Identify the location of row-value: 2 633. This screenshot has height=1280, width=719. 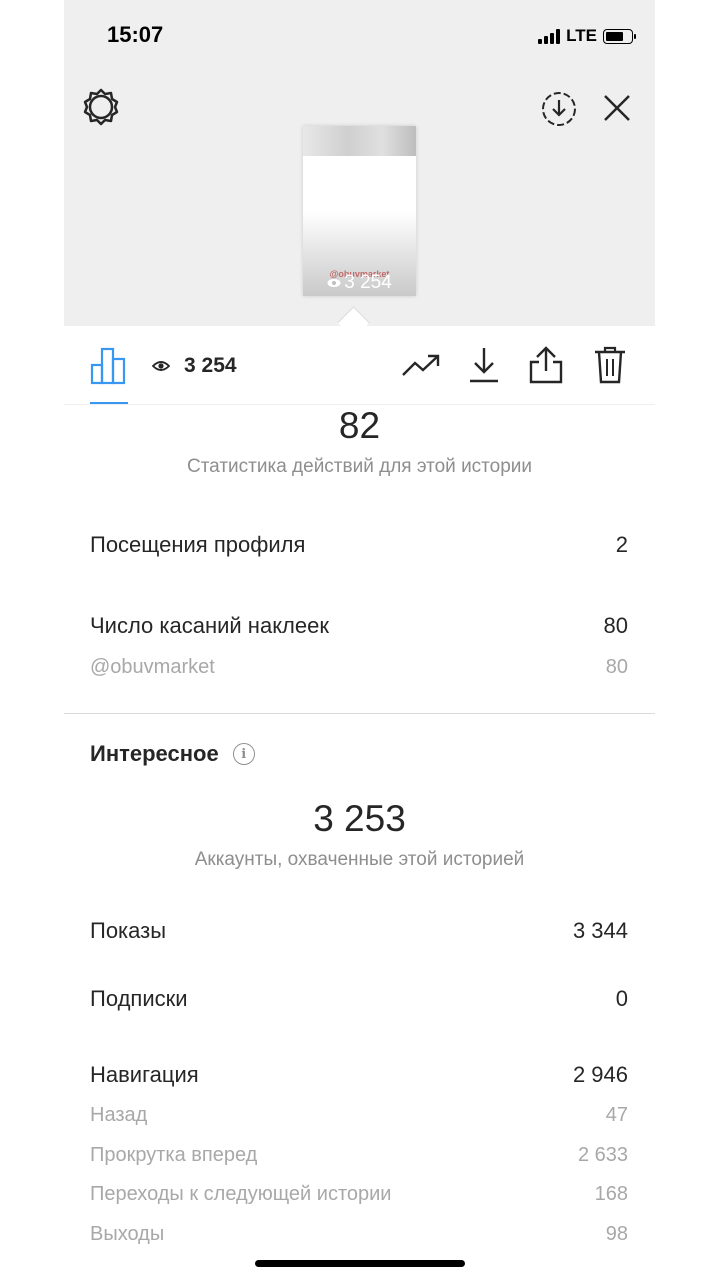
(602, 1155).